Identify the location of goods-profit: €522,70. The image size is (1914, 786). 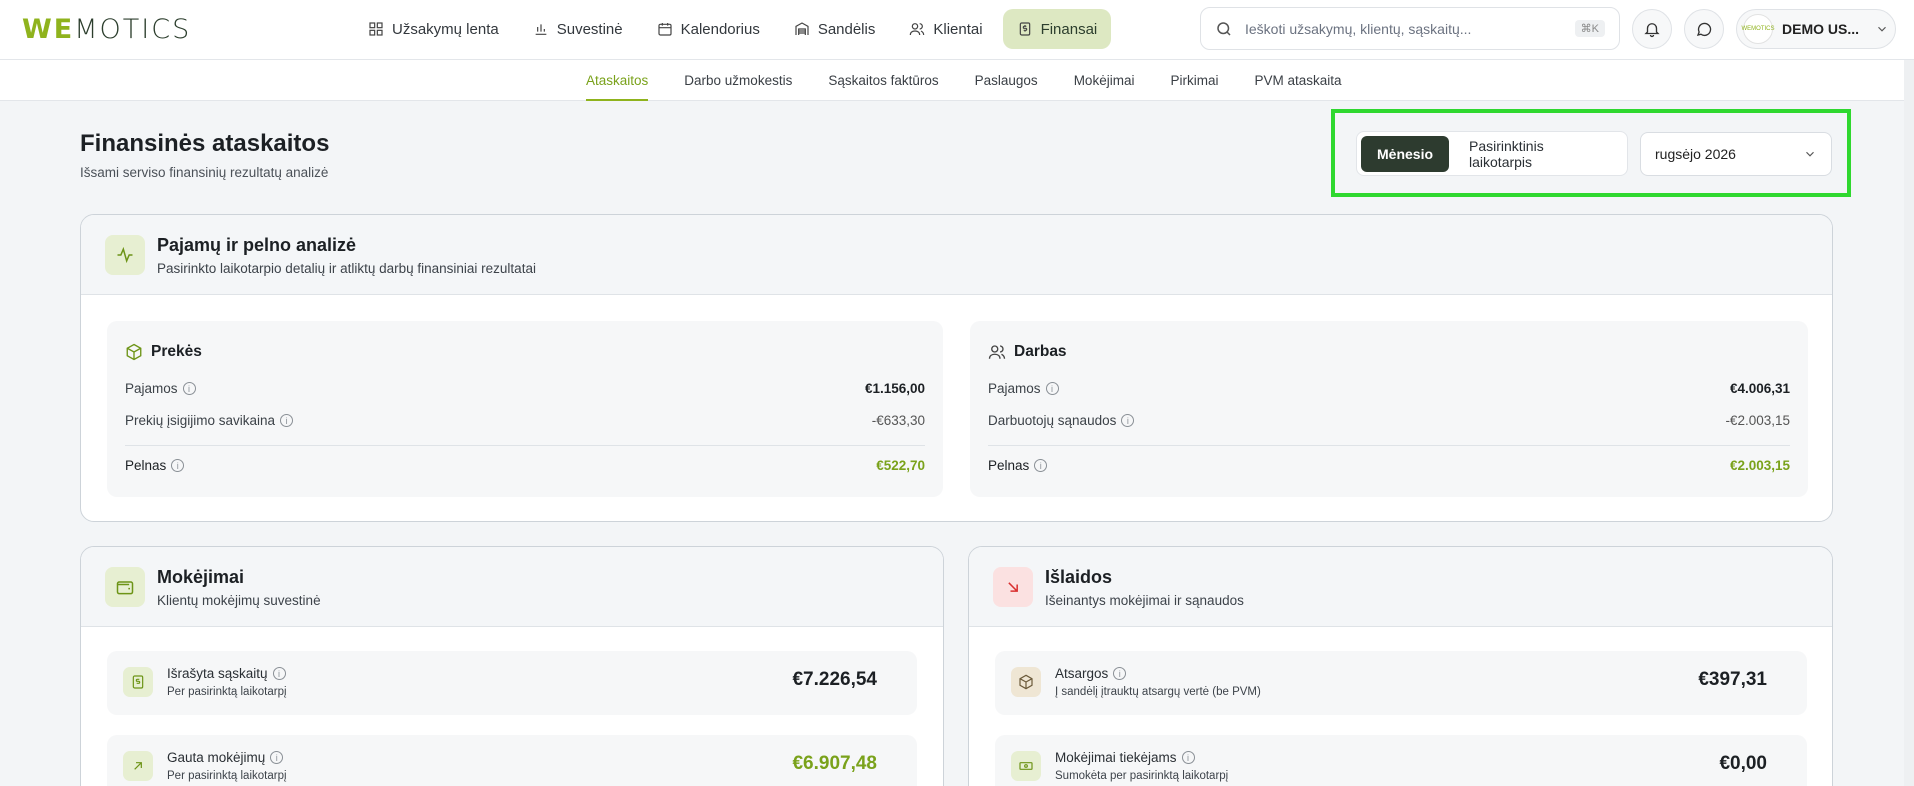
(900, 465).